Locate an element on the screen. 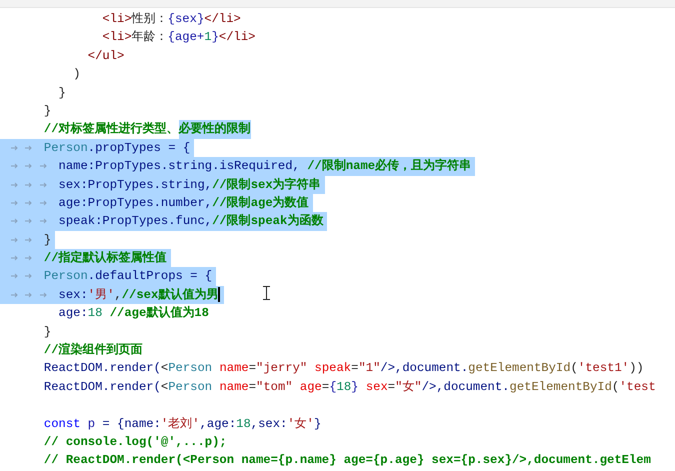 Image resolution: width=675 pixels, height=471 pixels. code-line: ReactDOM.render(<Person name="jerry" speak="1"/>,document.getElementById('test1')) is located at coordinates (343, 369).